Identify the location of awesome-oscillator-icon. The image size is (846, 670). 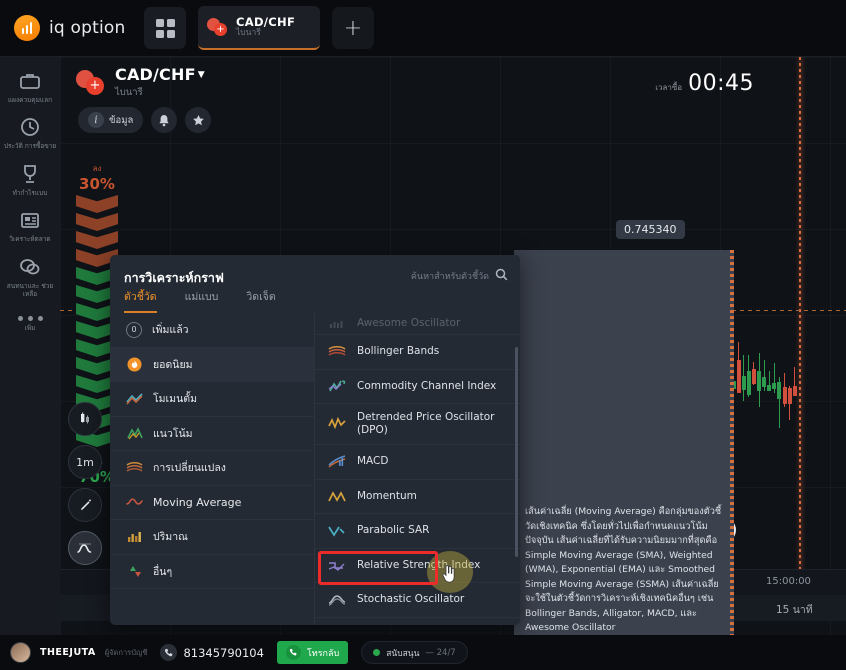
(337, 323).